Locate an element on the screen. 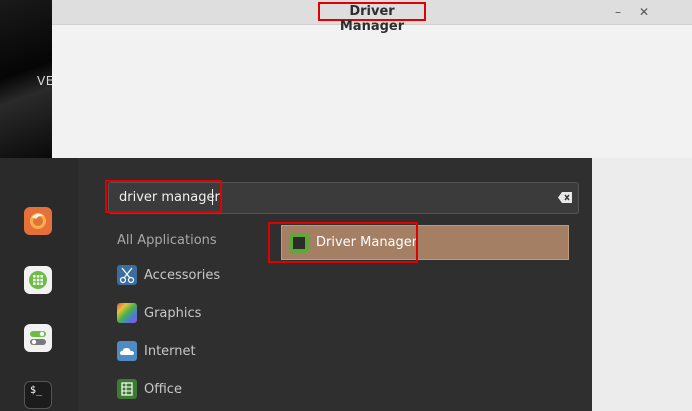  cloud-icon is located at coordinates (127, 351).